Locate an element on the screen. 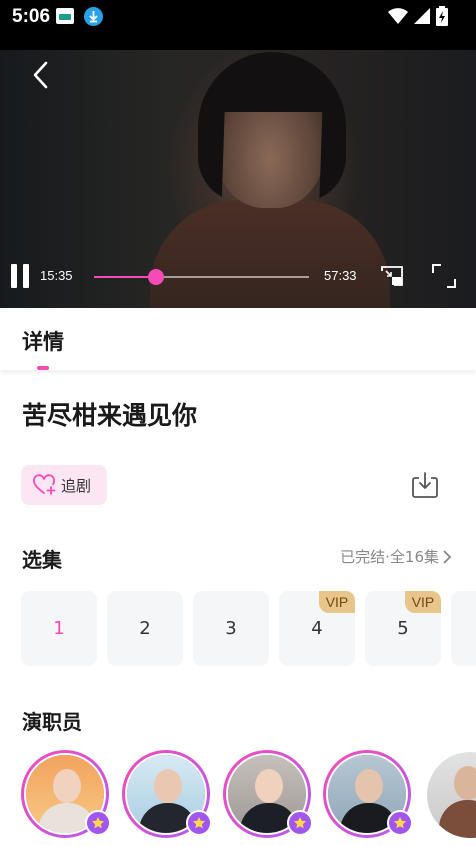 The width and height of the screenshot is (476, 846). episode-number: 5 is located at coordinates (403, 628).